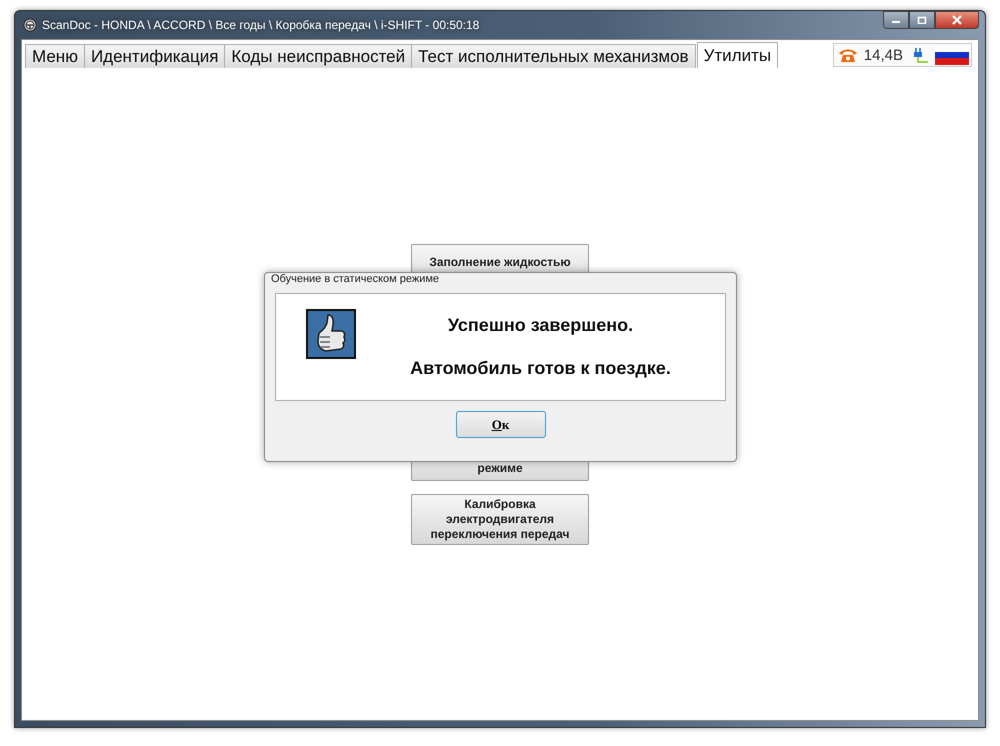  What do you see at coordinates (155, 56) in the screenshot?
I see `tab: Идентификация` at bounding box center [155, 56].